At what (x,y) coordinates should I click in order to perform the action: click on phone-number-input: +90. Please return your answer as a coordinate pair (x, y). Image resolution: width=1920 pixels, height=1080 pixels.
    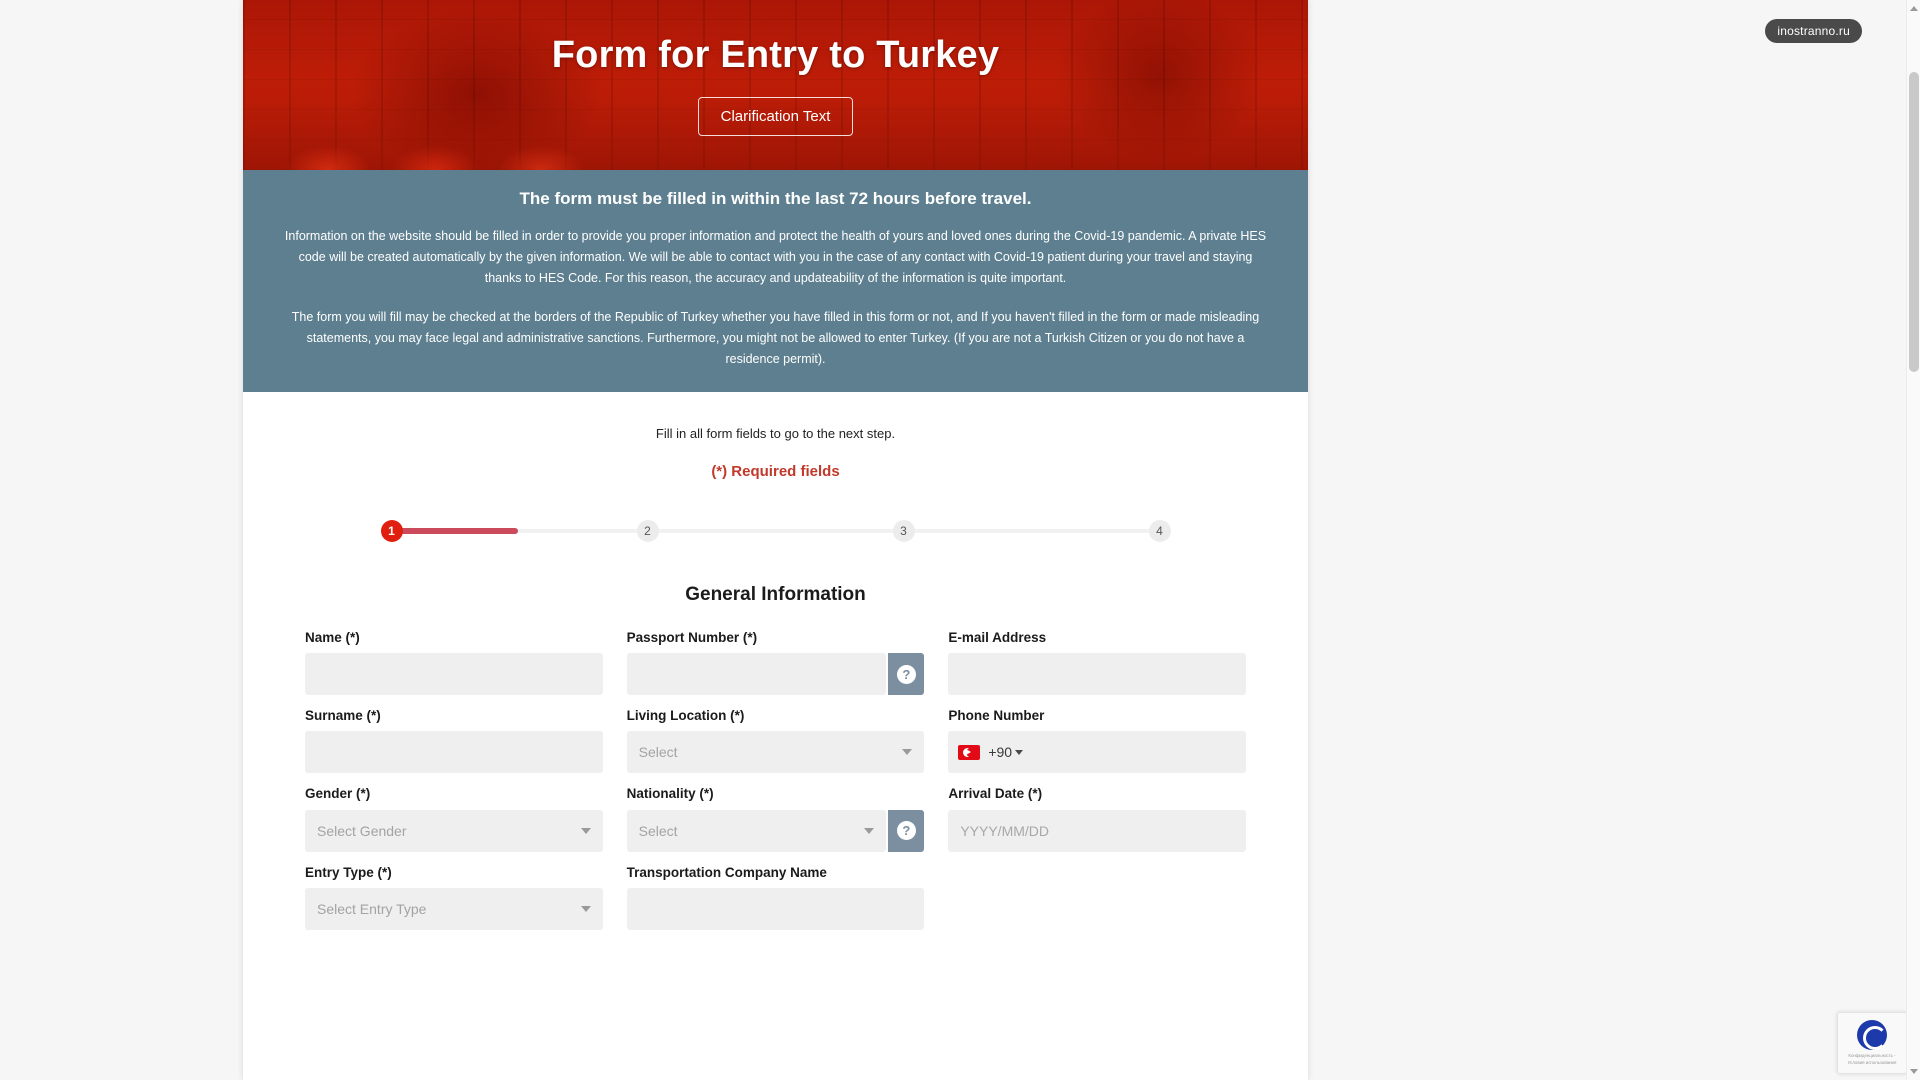
    Looking at the image, I should click on (1097, 752).